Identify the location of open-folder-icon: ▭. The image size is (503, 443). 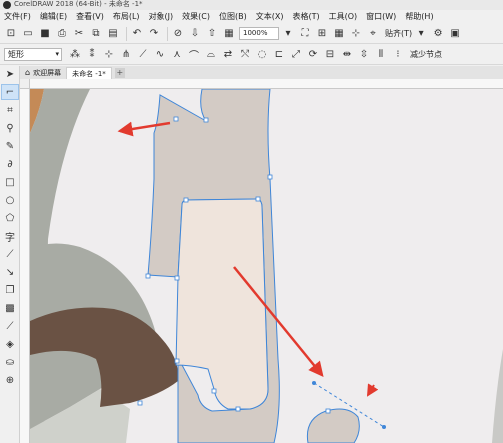
(28, 34).